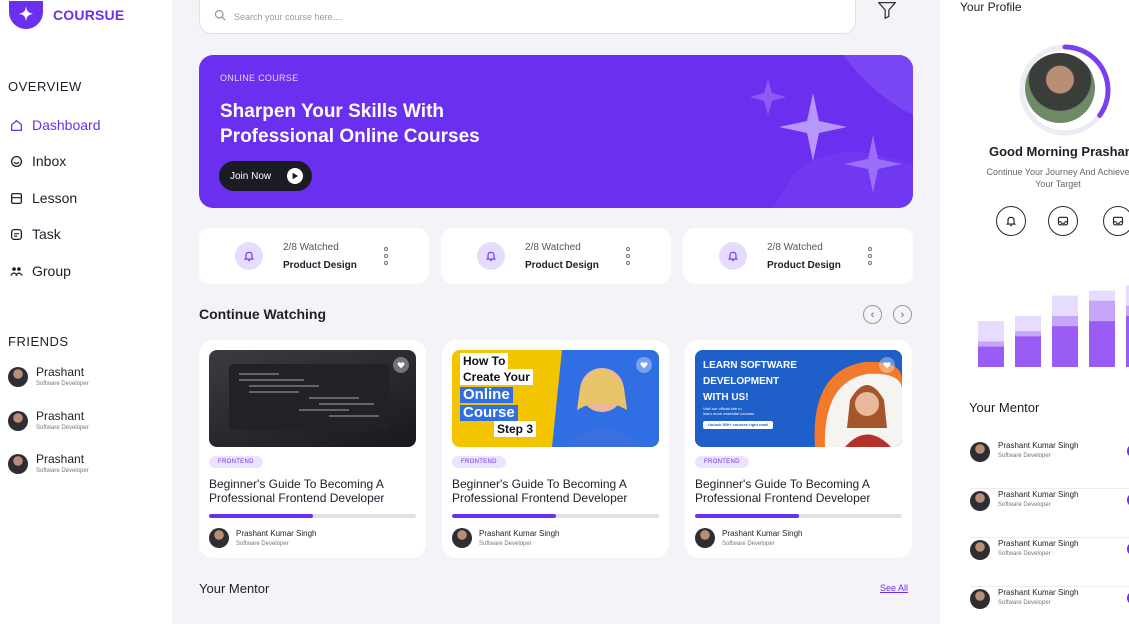 Image resolution: width=1129 pixels, height=624 pixels. I want to click on next-arrow-button: ›, so click(902, 314).